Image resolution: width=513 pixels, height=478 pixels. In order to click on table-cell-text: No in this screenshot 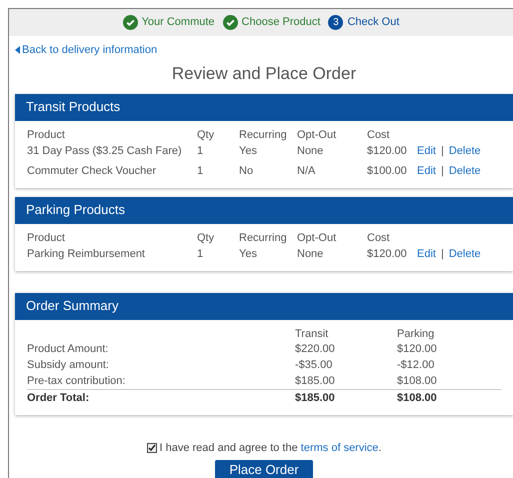, I will do `click(246, 171)`.